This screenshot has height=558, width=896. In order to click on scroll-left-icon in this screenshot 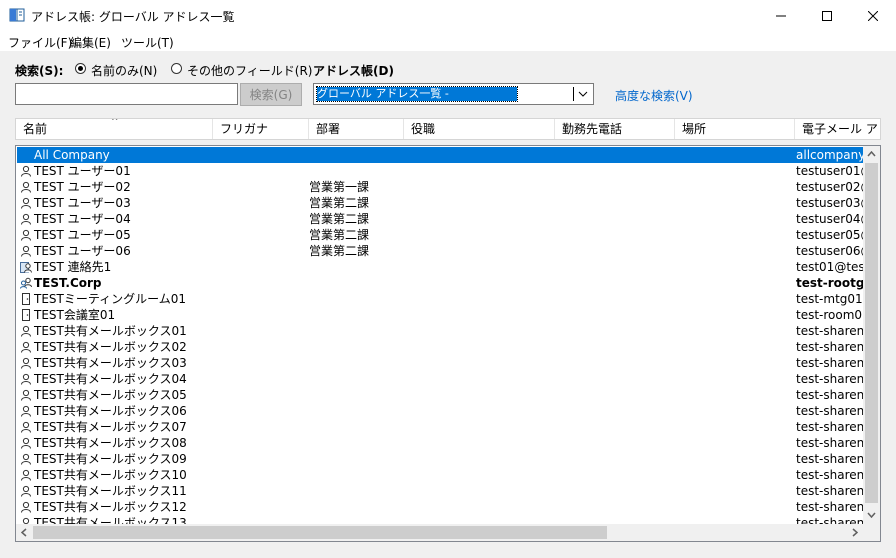, I will do `click(24, 532)`.